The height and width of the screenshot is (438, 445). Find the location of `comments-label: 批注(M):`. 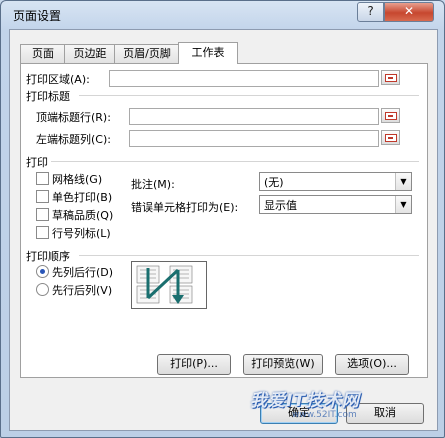

comments-label: 批注(M): is located at coordinates (153, 184).